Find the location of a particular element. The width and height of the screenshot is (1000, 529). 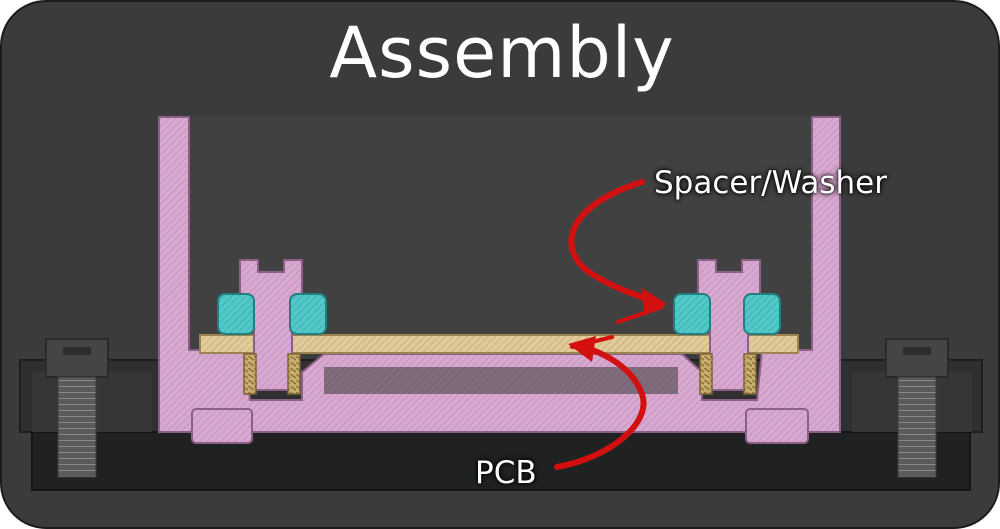

left-foot is located at coordinates (222, 426).